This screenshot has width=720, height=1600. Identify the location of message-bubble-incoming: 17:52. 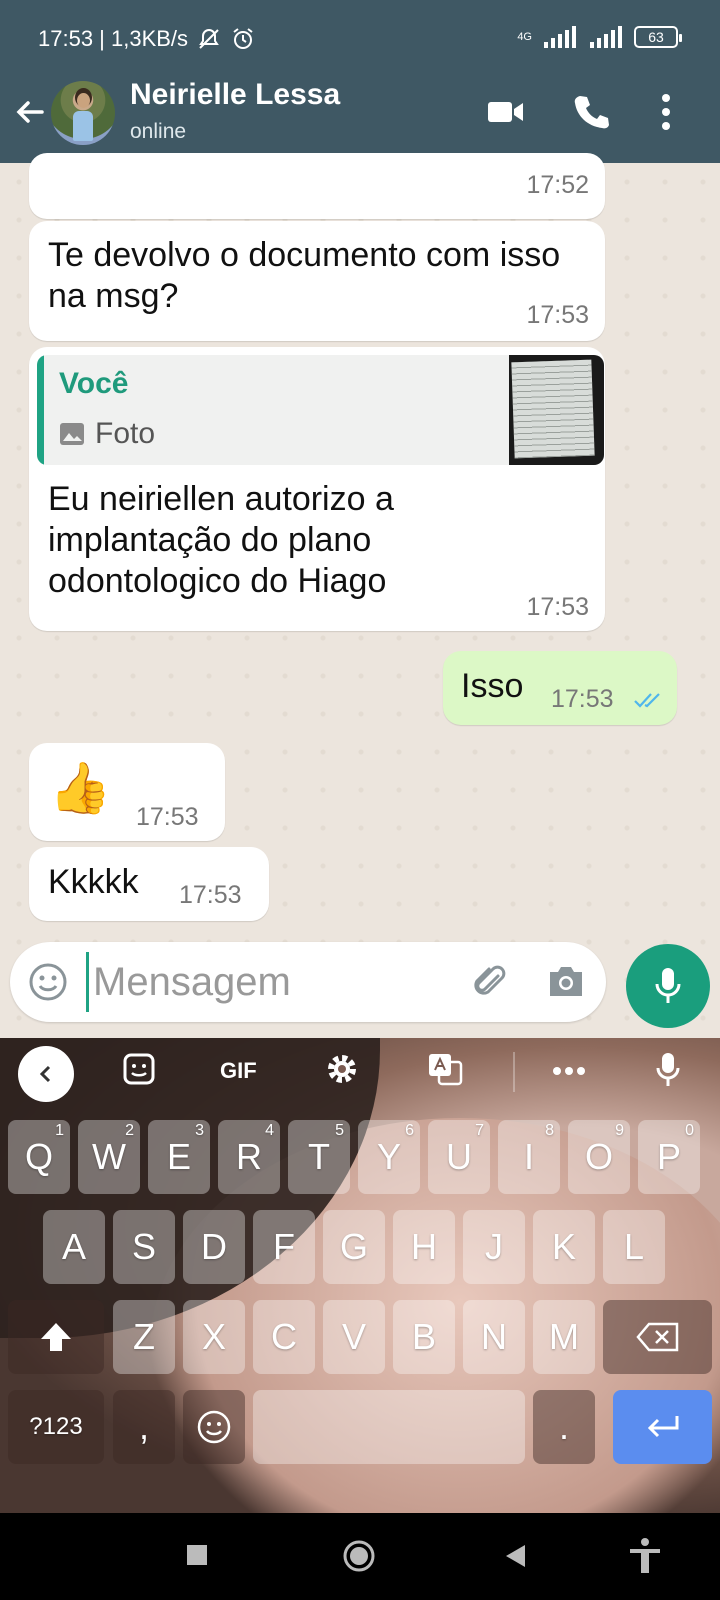
(317, 186).